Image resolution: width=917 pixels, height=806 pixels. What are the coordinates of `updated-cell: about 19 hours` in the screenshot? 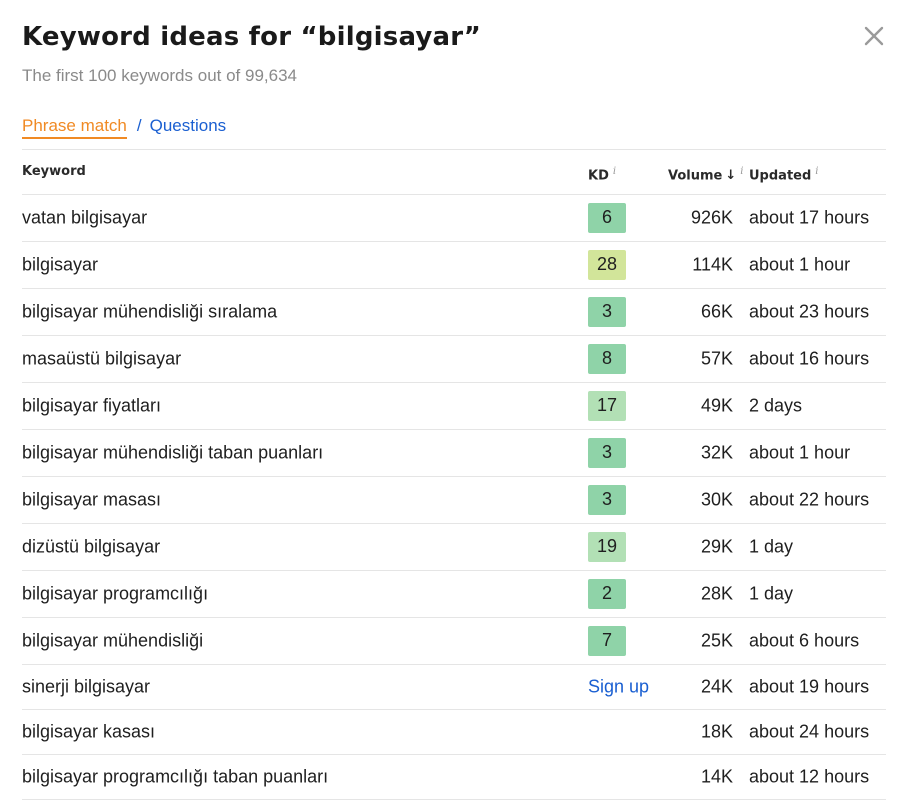 It's located at (809, 686).